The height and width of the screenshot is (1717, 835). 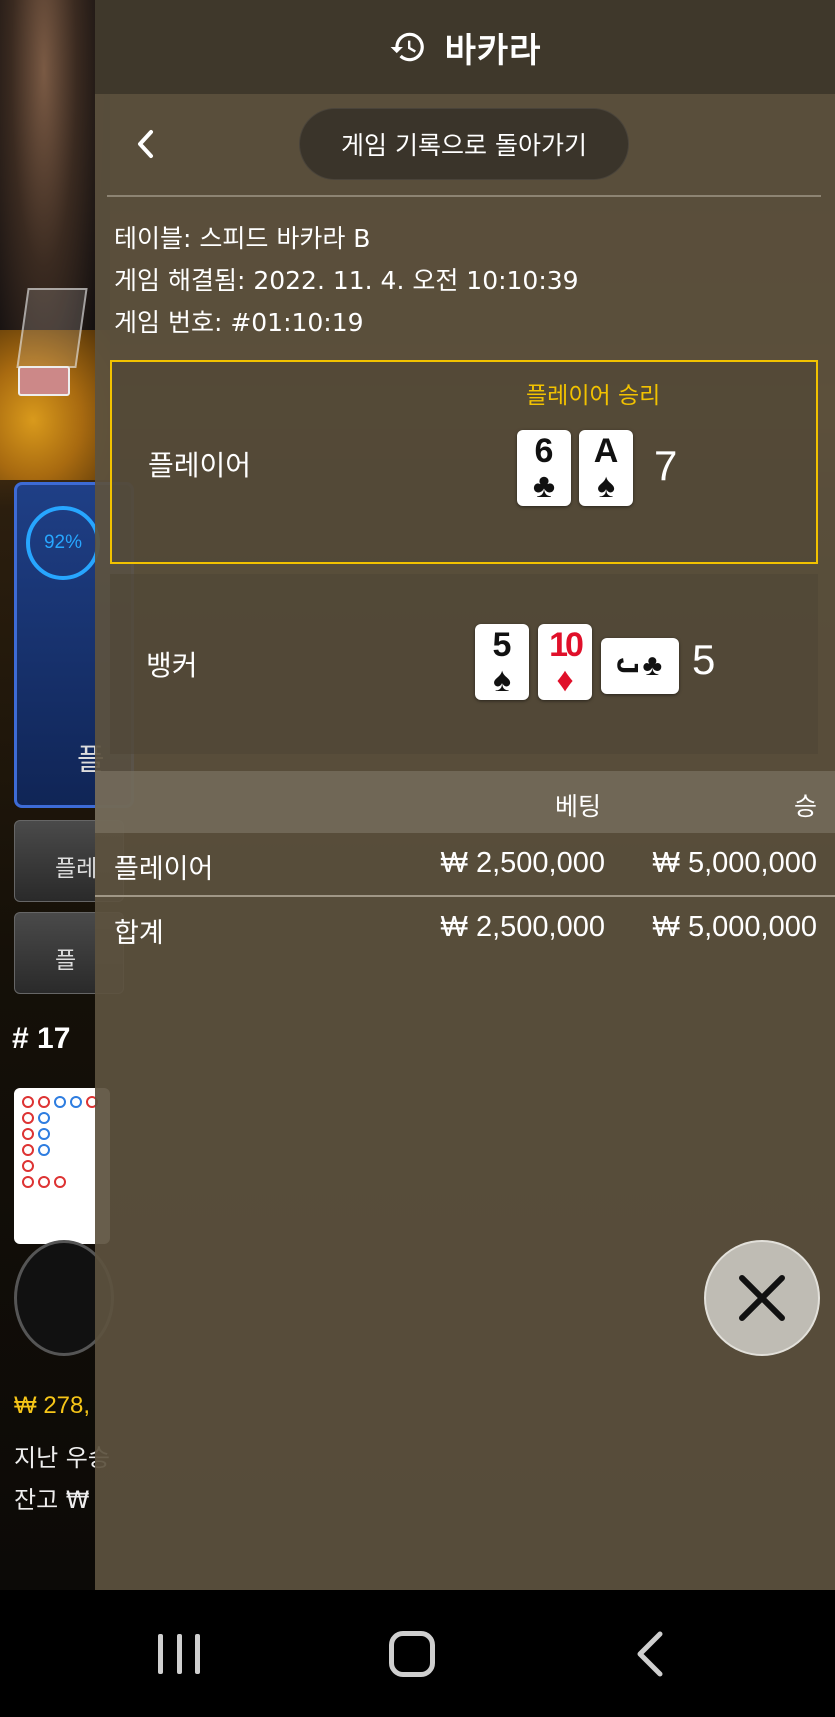 I want to click on banker-label: 뱅커, so click(x=172, y=665).